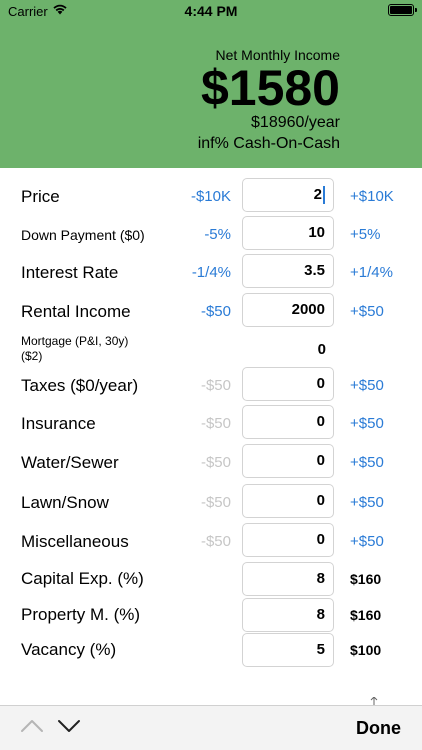  I want to click on chevron-up-icon, so click(32, 726).